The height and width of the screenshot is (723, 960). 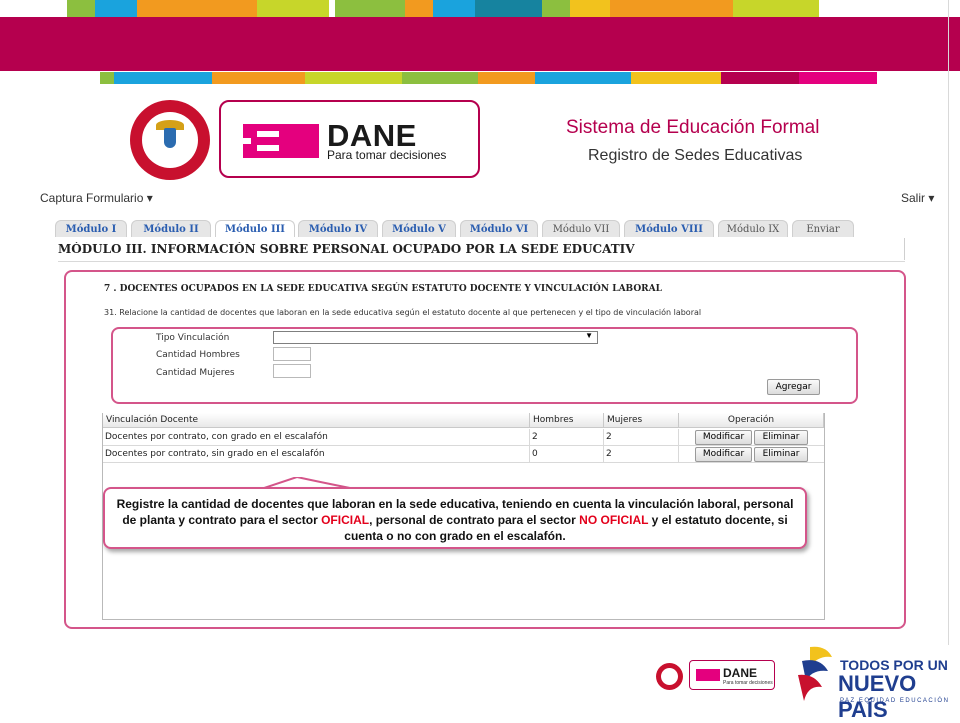 What do you see at coordinates (753, 228) in the screenshot?
I see `tab-modulo-ix: Módulo IX` at bounding box center [753, 228].